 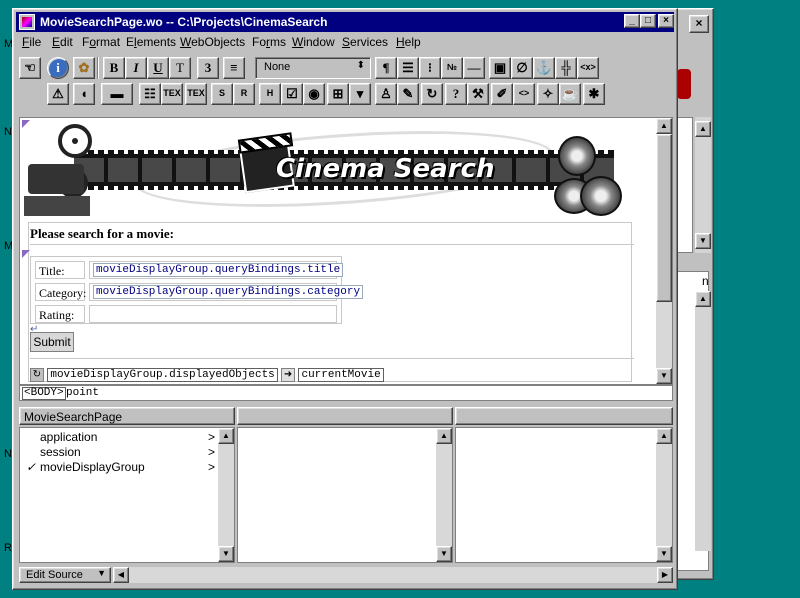 What do you see at coordinates (522, 68) in the screenshot?
I see `link-icon: ∅` at bounding box center [522, 68].